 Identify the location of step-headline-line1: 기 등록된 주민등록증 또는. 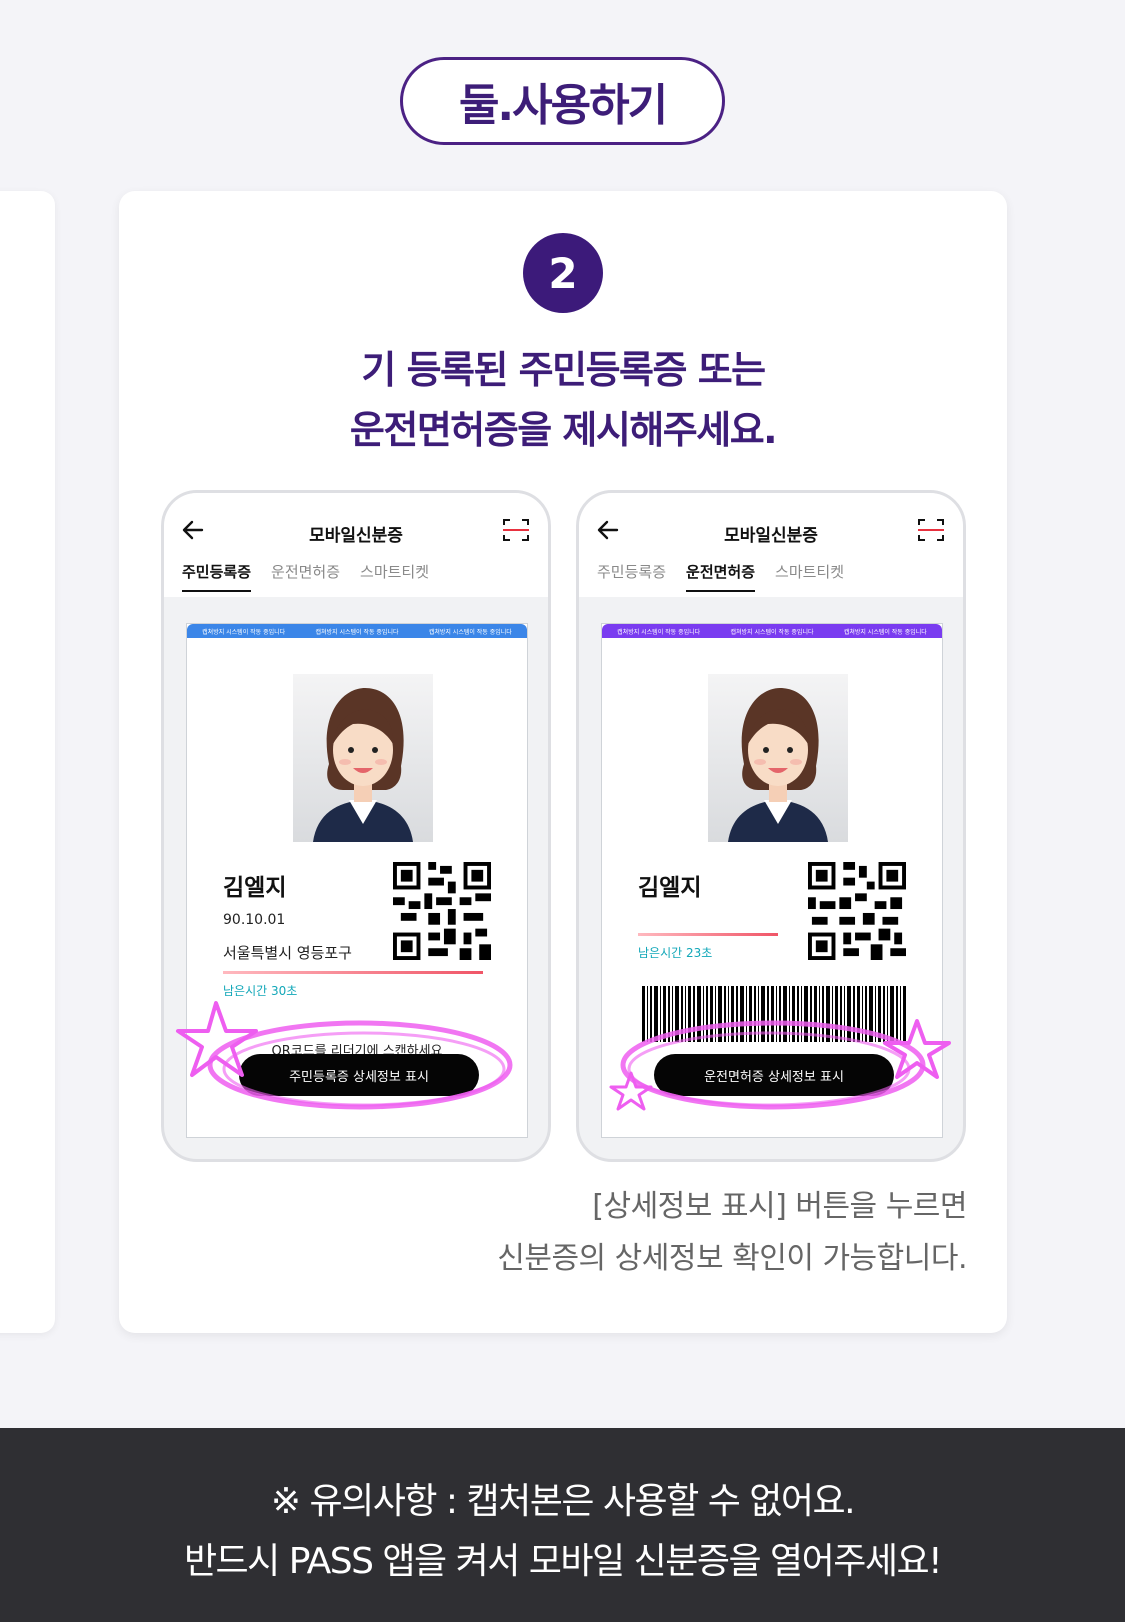
(563, 370).